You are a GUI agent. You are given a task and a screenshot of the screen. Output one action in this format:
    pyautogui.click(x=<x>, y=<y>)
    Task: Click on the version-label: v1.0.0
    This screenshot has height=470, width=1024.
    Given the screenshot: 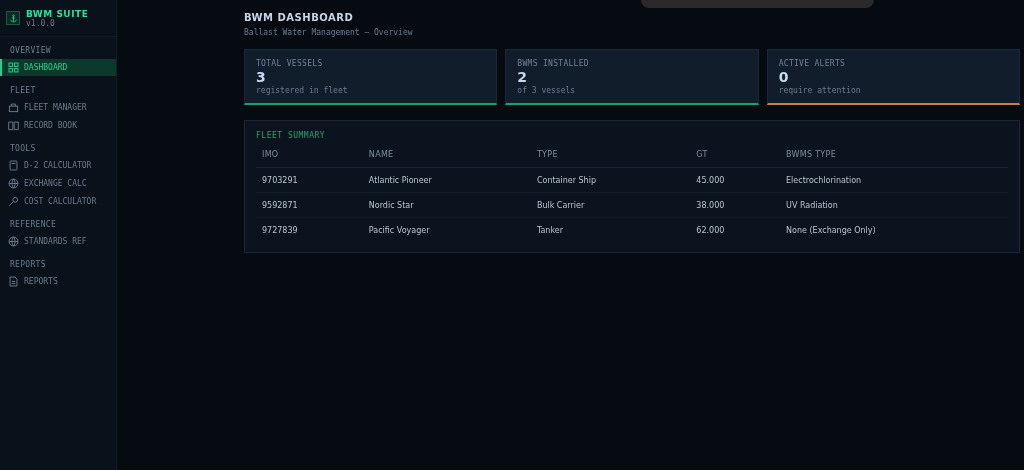 What is the action you would take?
    pyautogui.click(x=41, y=23)
    